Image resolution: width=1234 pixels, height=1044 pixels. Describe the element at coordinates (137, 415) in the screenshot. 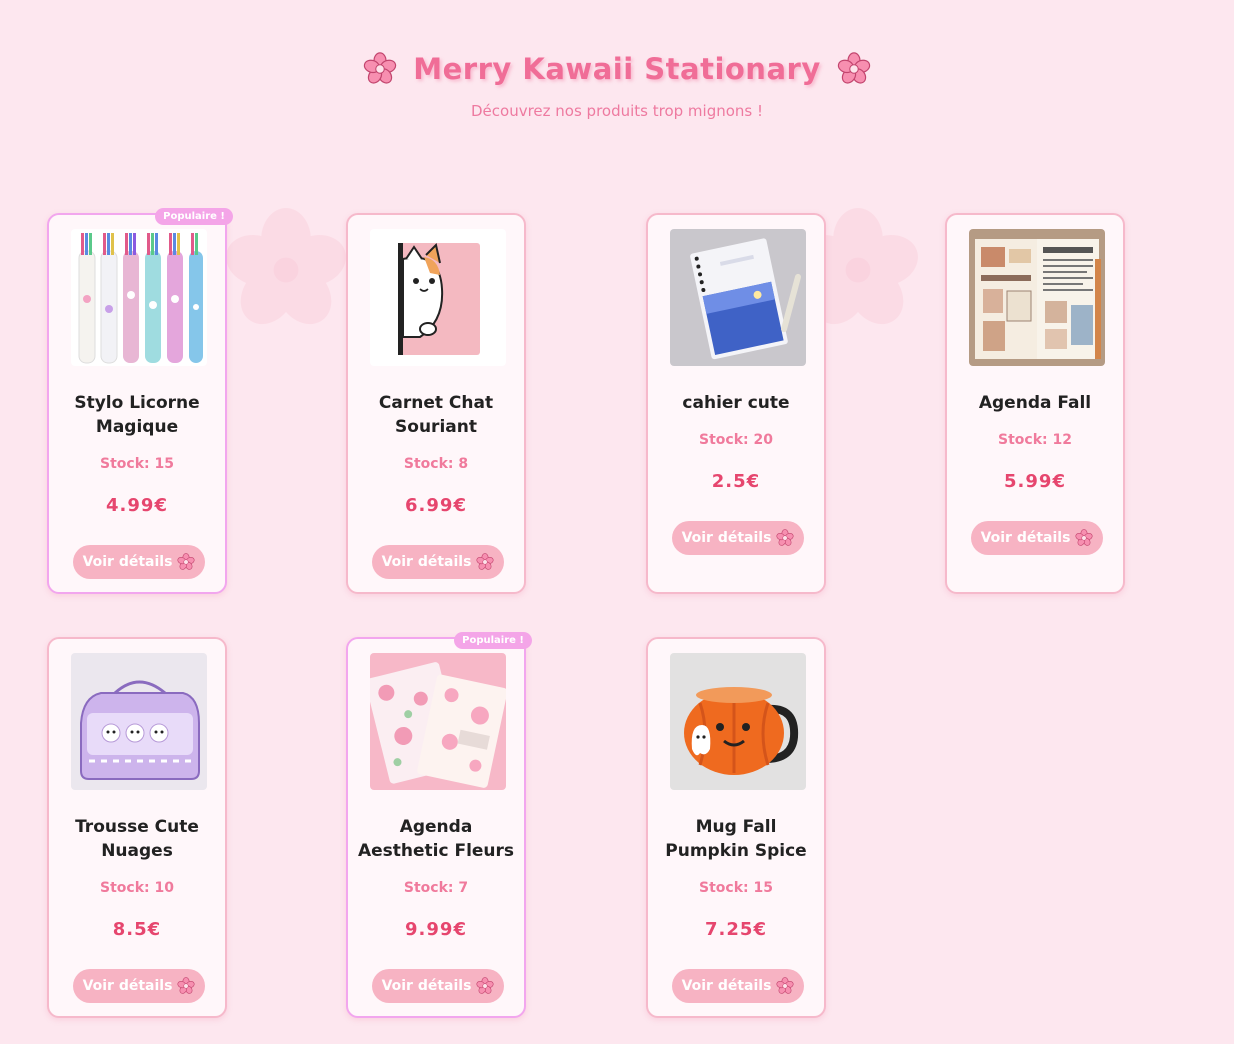

I see `product-name: Stylo Licorne Magique` at that location.